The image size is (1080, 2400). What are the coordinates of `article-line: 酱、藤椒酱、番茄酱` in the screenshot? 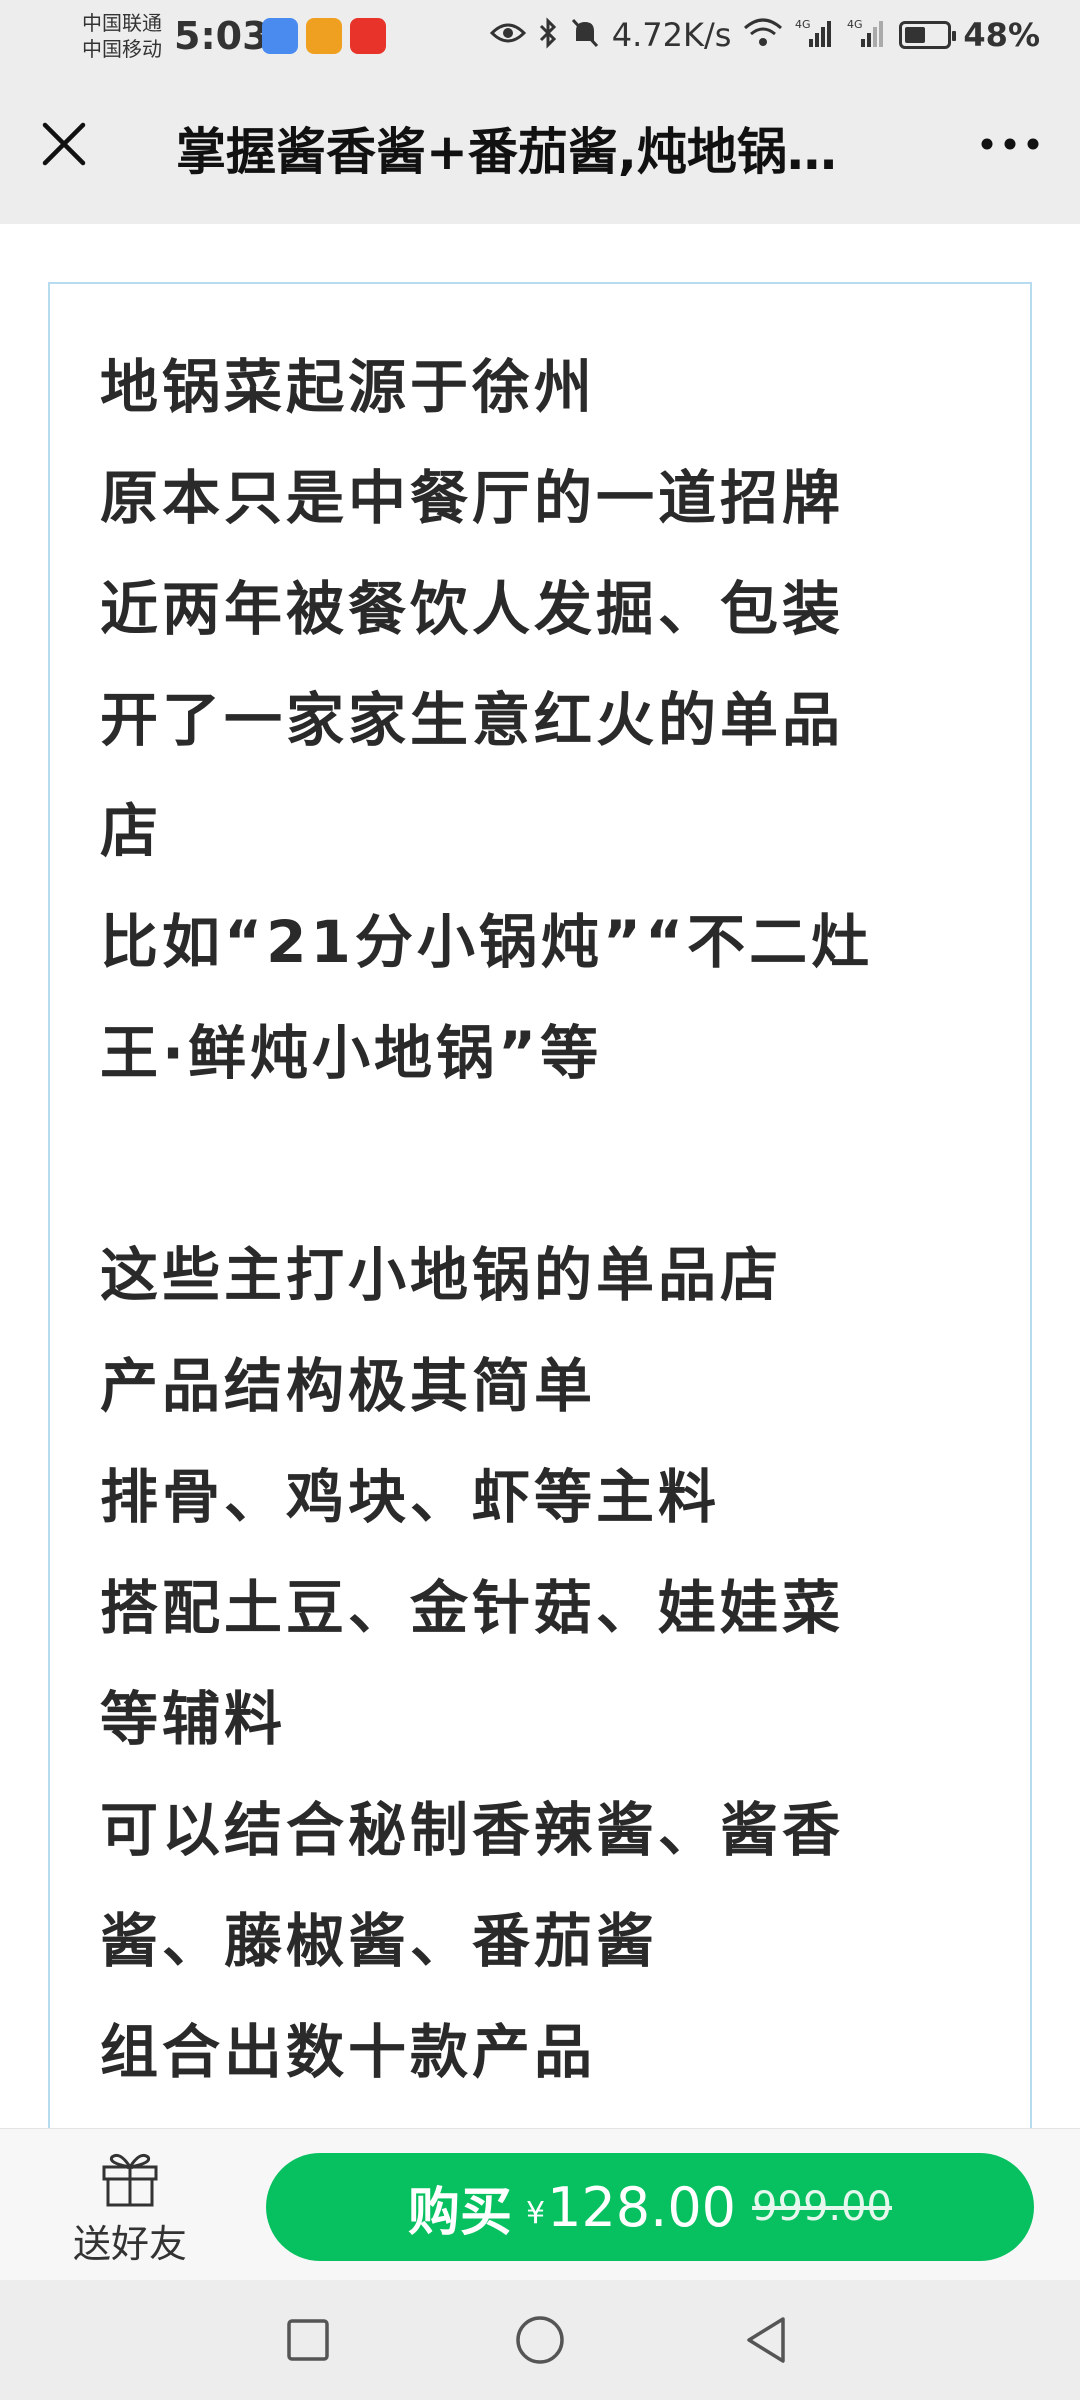 It's located at (379, 1941).